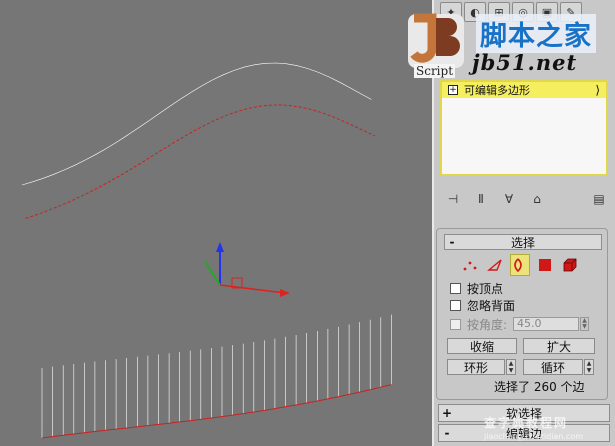 This screenshot has height=446, width=615. I want to click on ignore-backfacing-option: 忽略背面, so click(483, 305).